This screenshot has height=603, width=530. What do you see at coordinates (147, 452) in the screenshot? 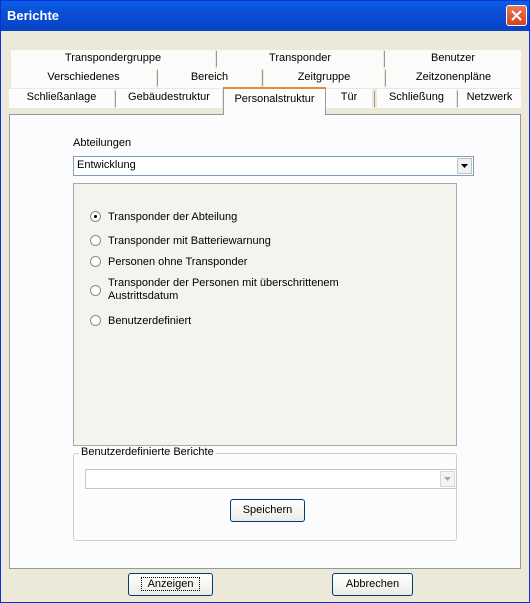
I see `custom-reports-legend: Benutzerdefinierte Berichte` at bounding box center [147, 452].